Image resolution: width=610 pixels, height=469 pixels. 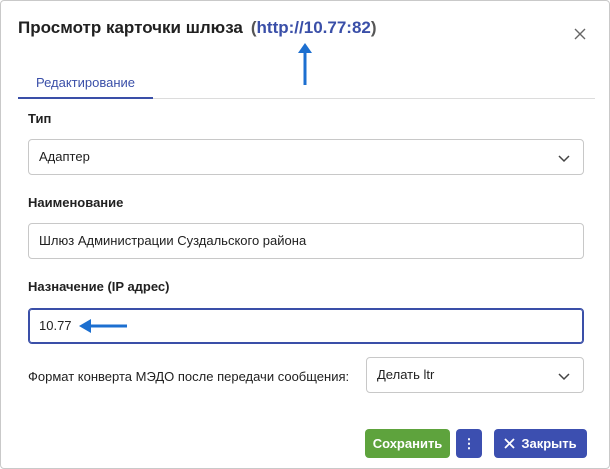 I want to click on dialog-title: Просмотр карточки шлюза, so click(x=130, y=27).